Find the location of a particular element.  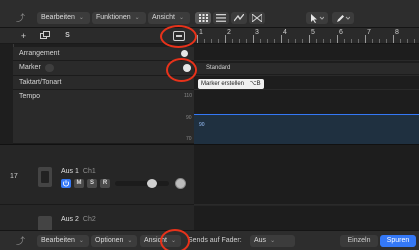

ruler-bar-5: 5 is located at coordinates (313, 32).